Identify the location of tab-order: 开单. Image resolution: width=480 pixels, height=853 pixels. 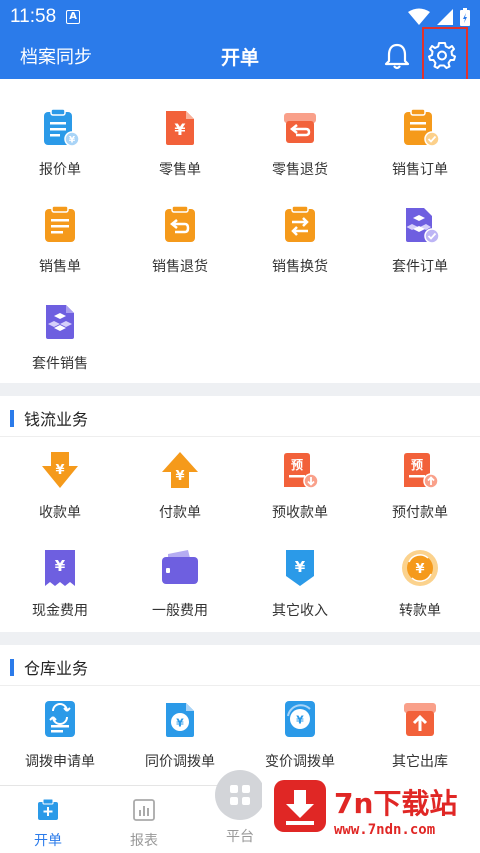
(48, 824).